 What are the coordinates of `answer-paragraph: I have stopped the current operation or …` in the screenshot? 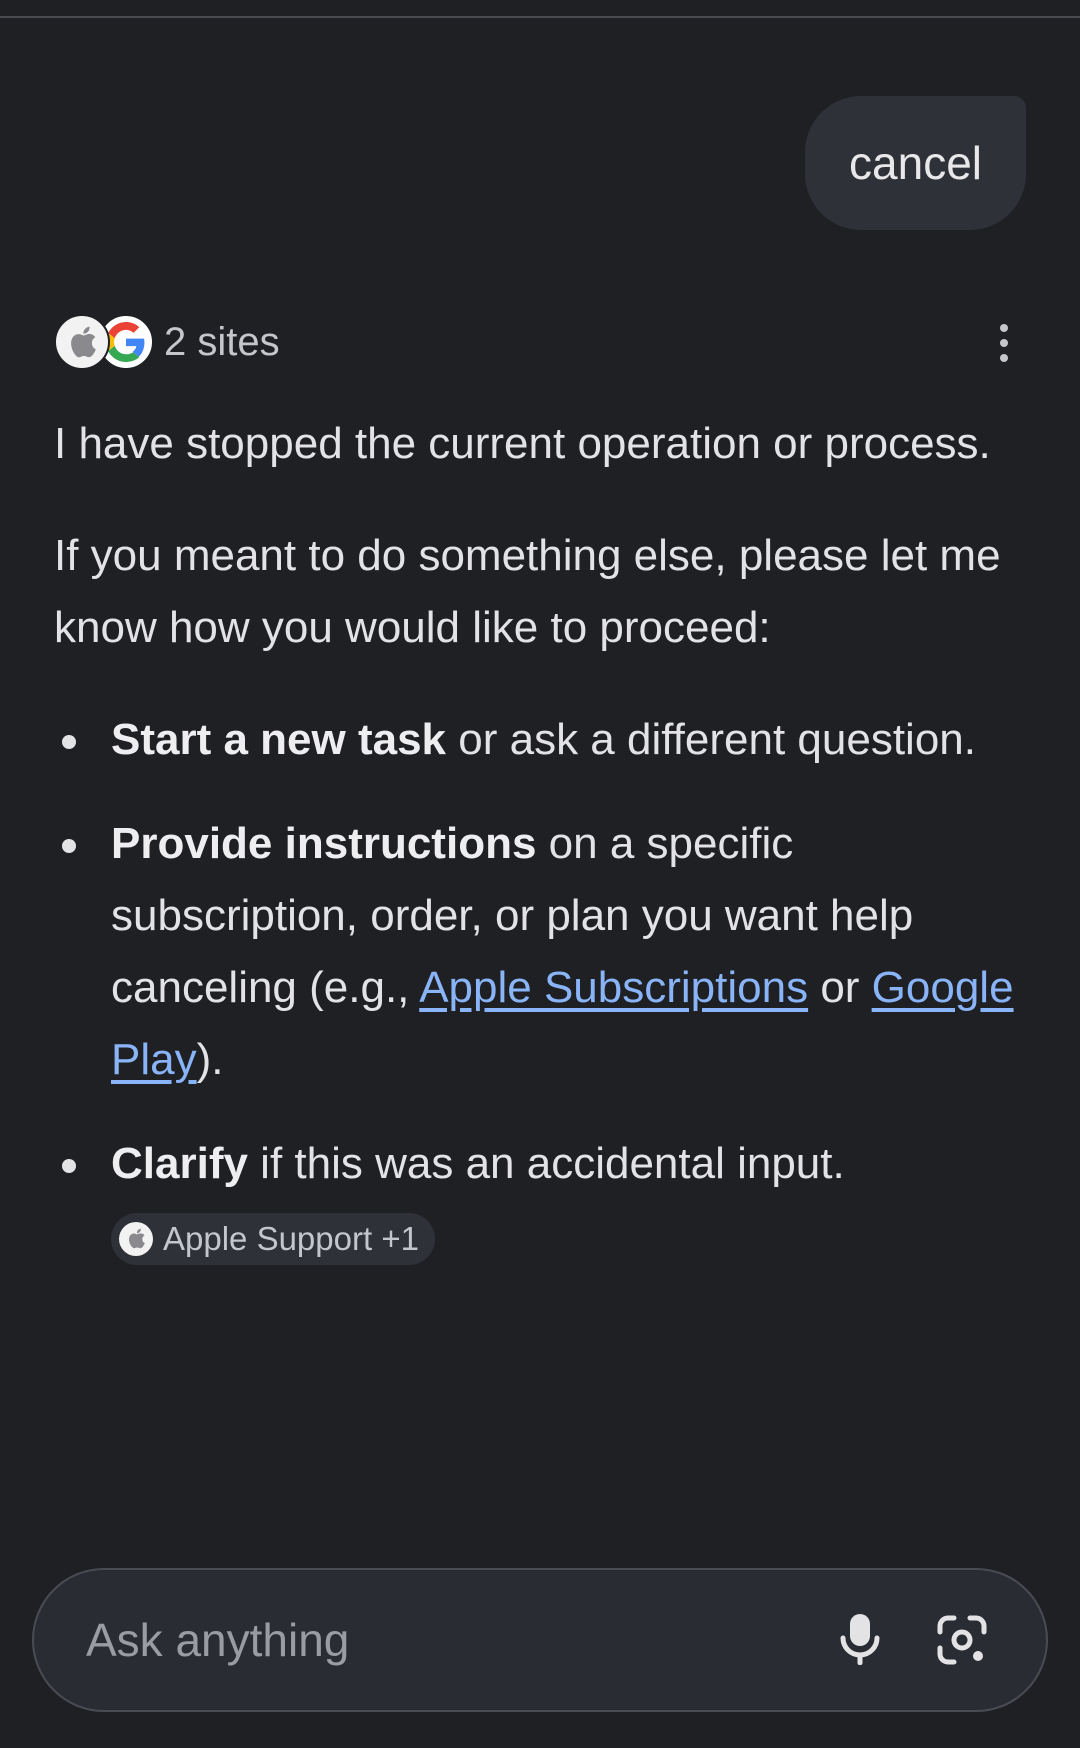 It's located at (522, 443).